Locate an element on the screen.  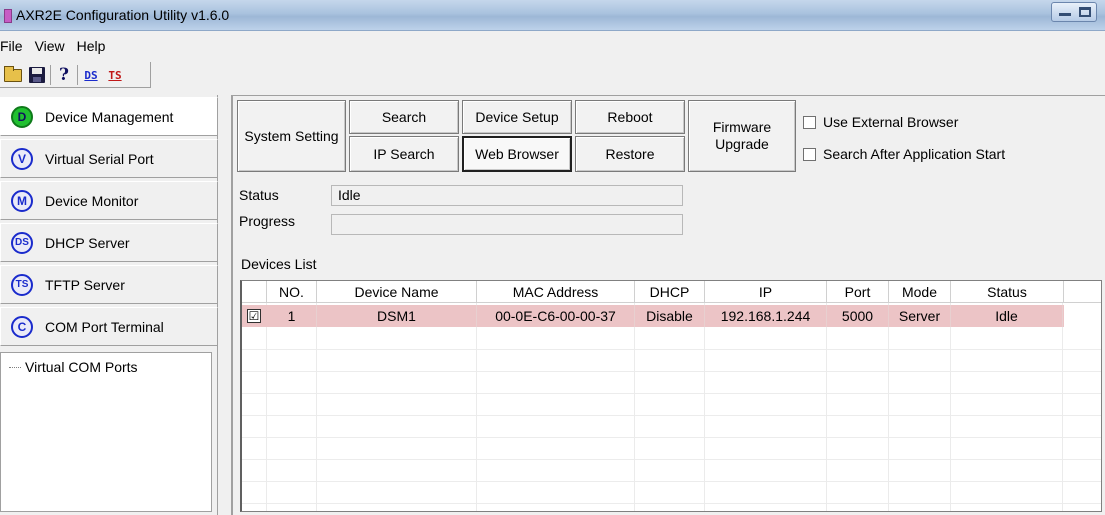
tree-item-label: Virtual COM Ports is located at coordinates (81, 367).